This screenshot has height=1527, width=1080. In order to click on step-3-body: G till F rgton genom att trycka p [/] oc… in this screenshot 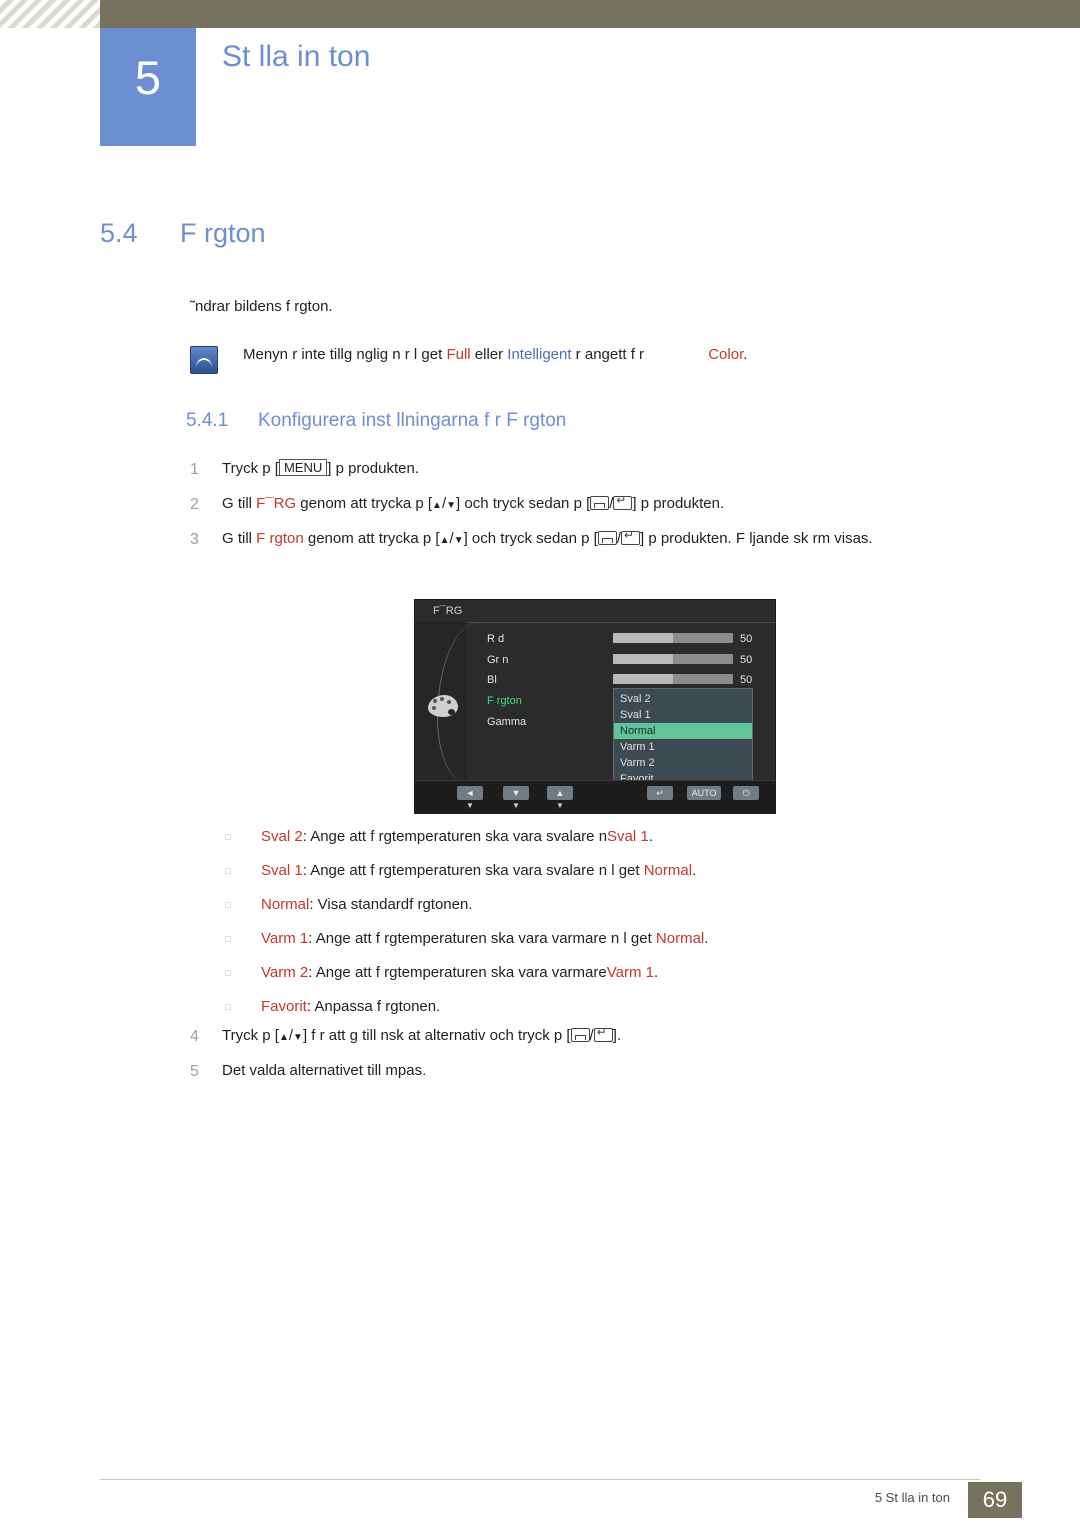, I will do `click(616, 539)`.